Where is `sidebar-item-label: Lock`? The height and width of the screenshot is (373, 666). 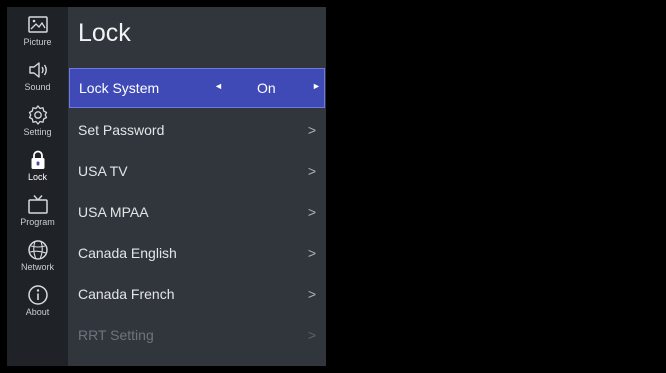
sidebar-item-label: Lock is located at coordinates (37, 177).